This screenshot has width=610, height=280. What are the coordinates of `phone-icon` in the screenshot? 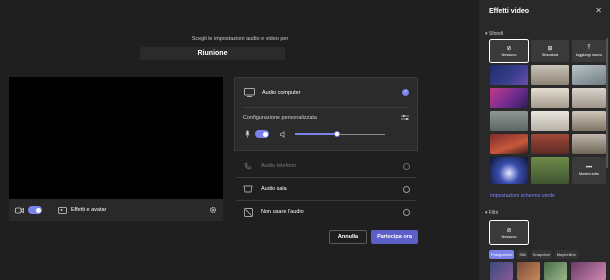 It's located at (248, 166).